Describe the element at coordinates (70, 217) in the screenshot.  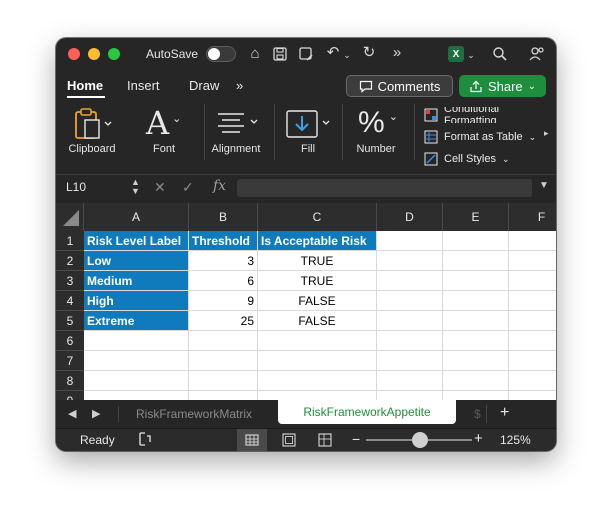
I see `select-all-corner` at that location.